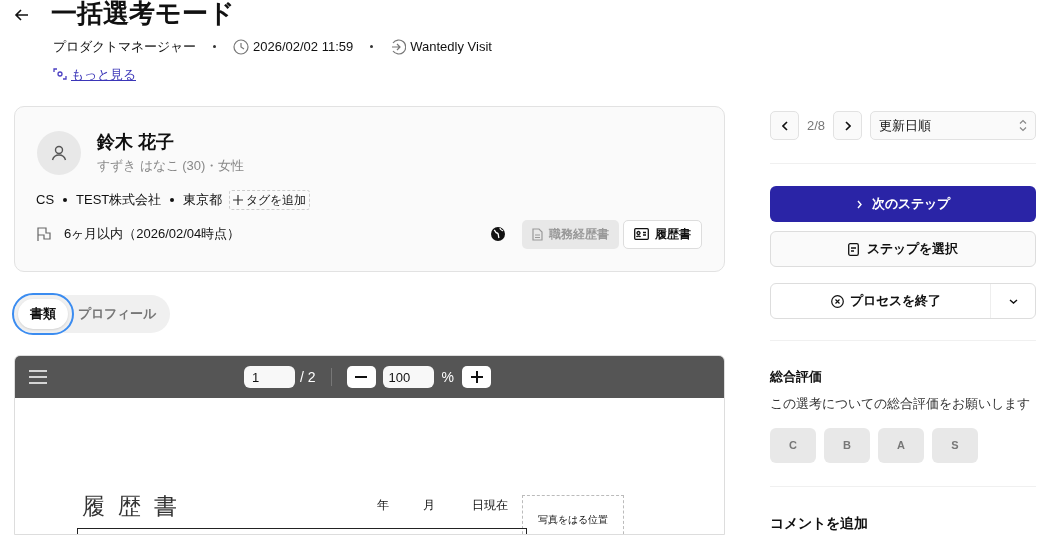  Describe the element at coordinates (44, 234) in the screenshot. I see `flag-icon` at that location.